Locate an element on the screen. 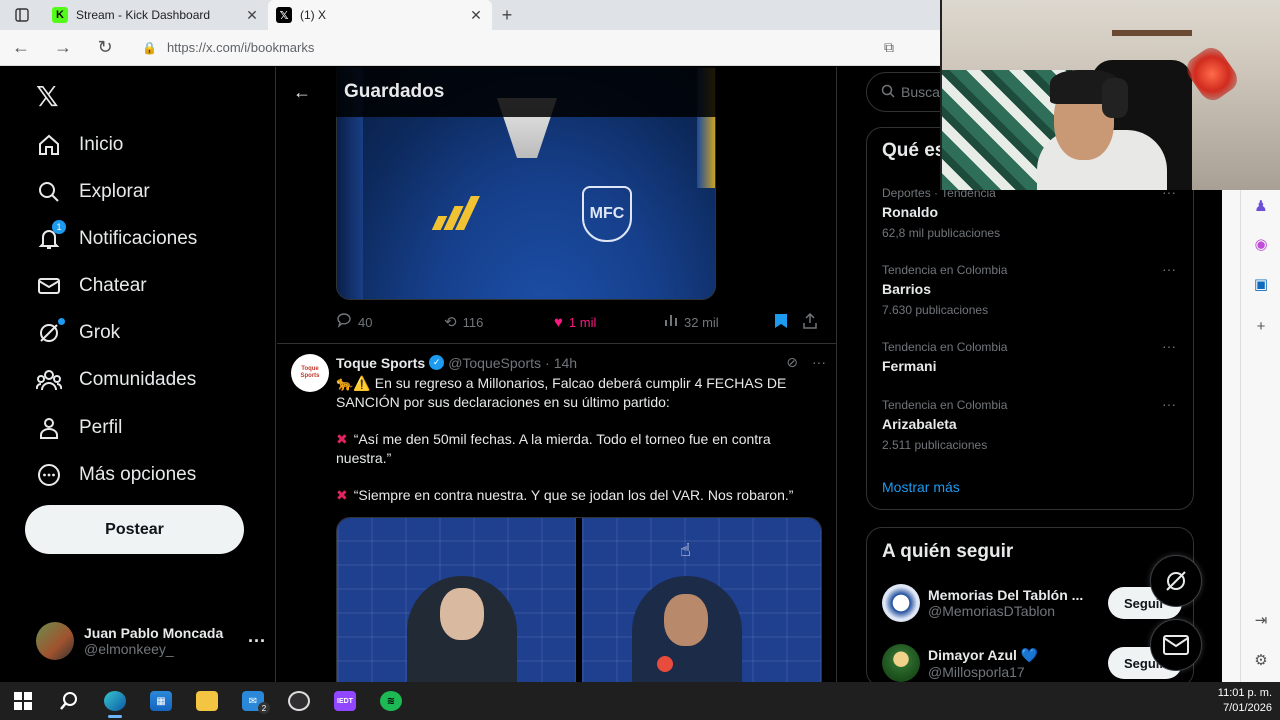 The image size is (1280, 720). split-screen-icon: ⧉ is located at coordinates (889, 47).